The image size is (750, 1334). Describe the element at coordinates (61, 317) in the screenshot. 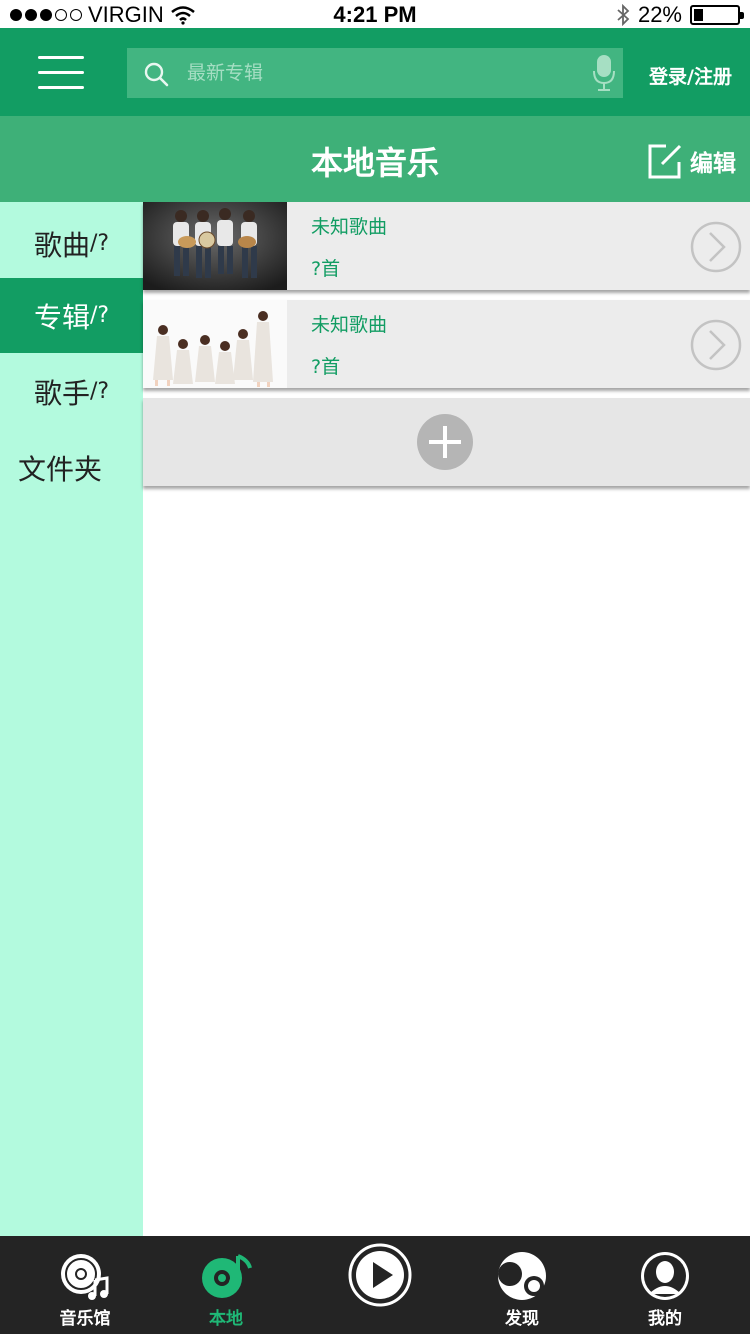

I see `sidebar-item-label: 专辑` at that location.